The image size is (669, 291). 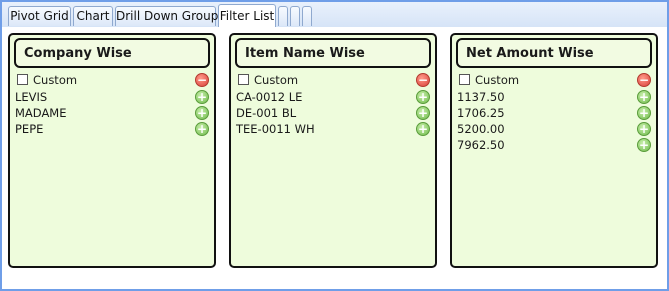 I want to click on list-item: 1137.50 +, so click(x=554, y=97).